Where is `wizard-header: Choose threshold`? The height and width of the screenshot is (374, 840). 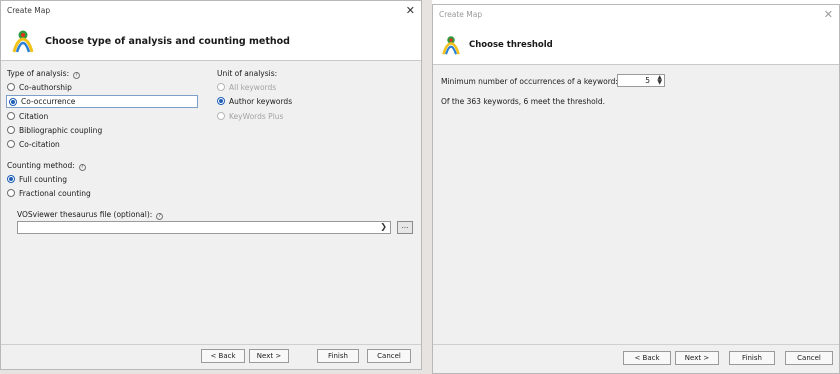
wizard-header: Choose threshold is located at coordinates (636, 45).